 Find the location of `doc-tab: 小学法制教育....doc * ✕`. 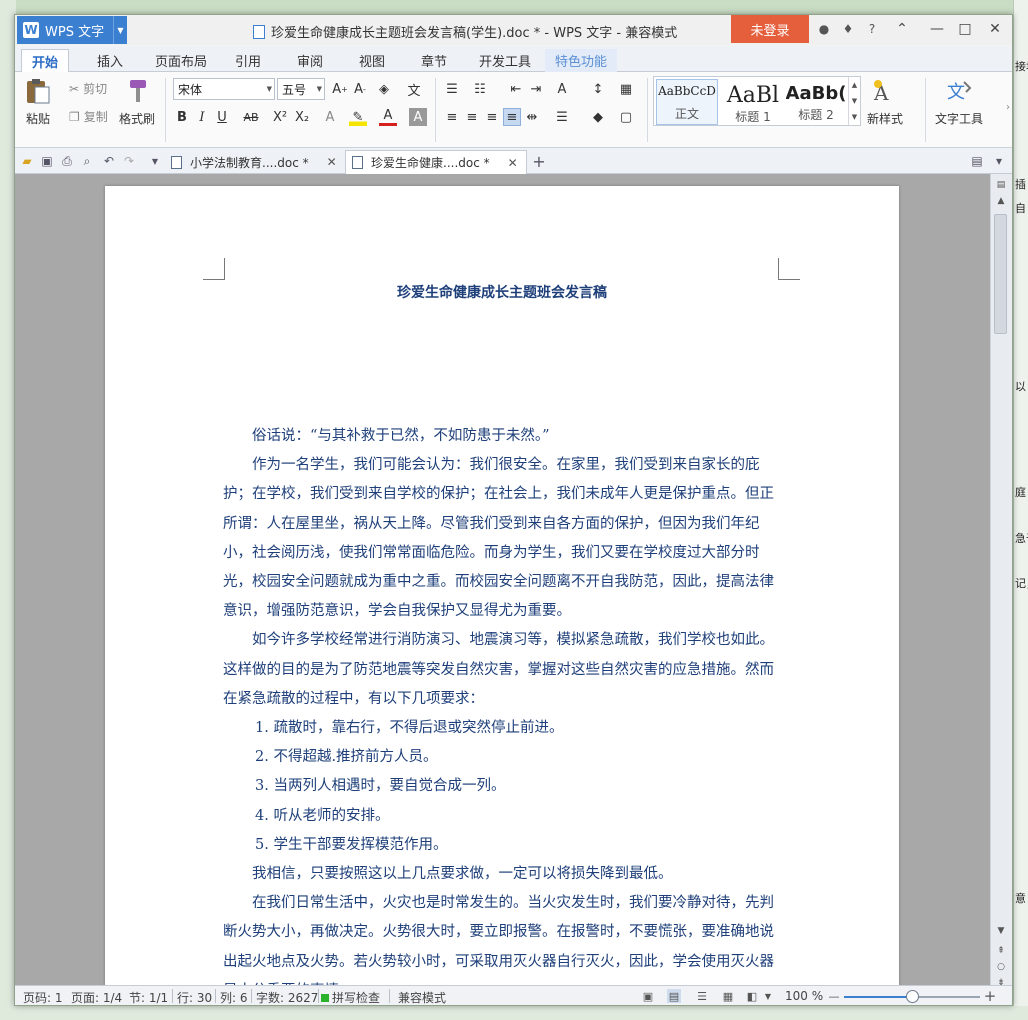

doc-tab: 小学法制教育....doc * ✕ is located at coordinates (253, 162).